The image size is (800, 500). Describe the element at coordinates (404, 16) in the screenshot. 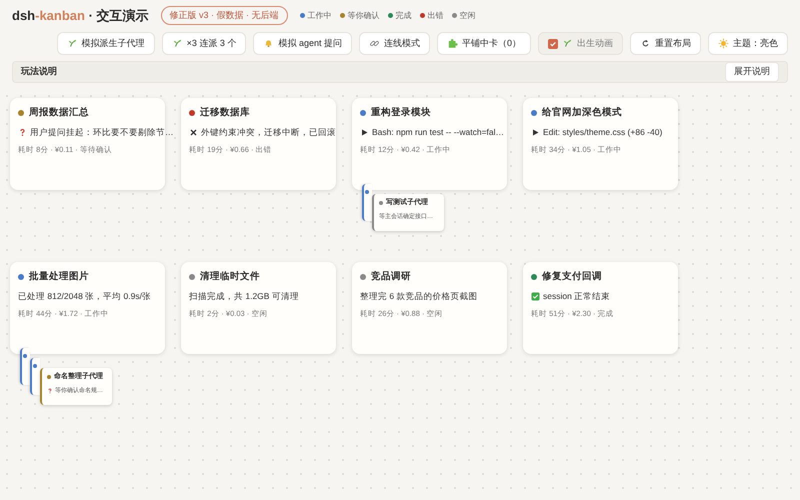

I see `legend-label: 完成` at that location.